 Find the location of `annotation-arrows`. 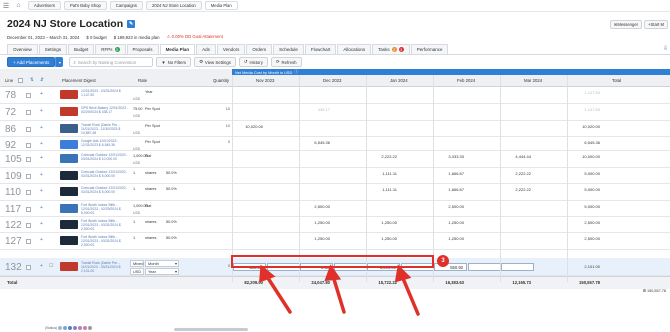

annotation-arrows is located at coordinates (339, 290).